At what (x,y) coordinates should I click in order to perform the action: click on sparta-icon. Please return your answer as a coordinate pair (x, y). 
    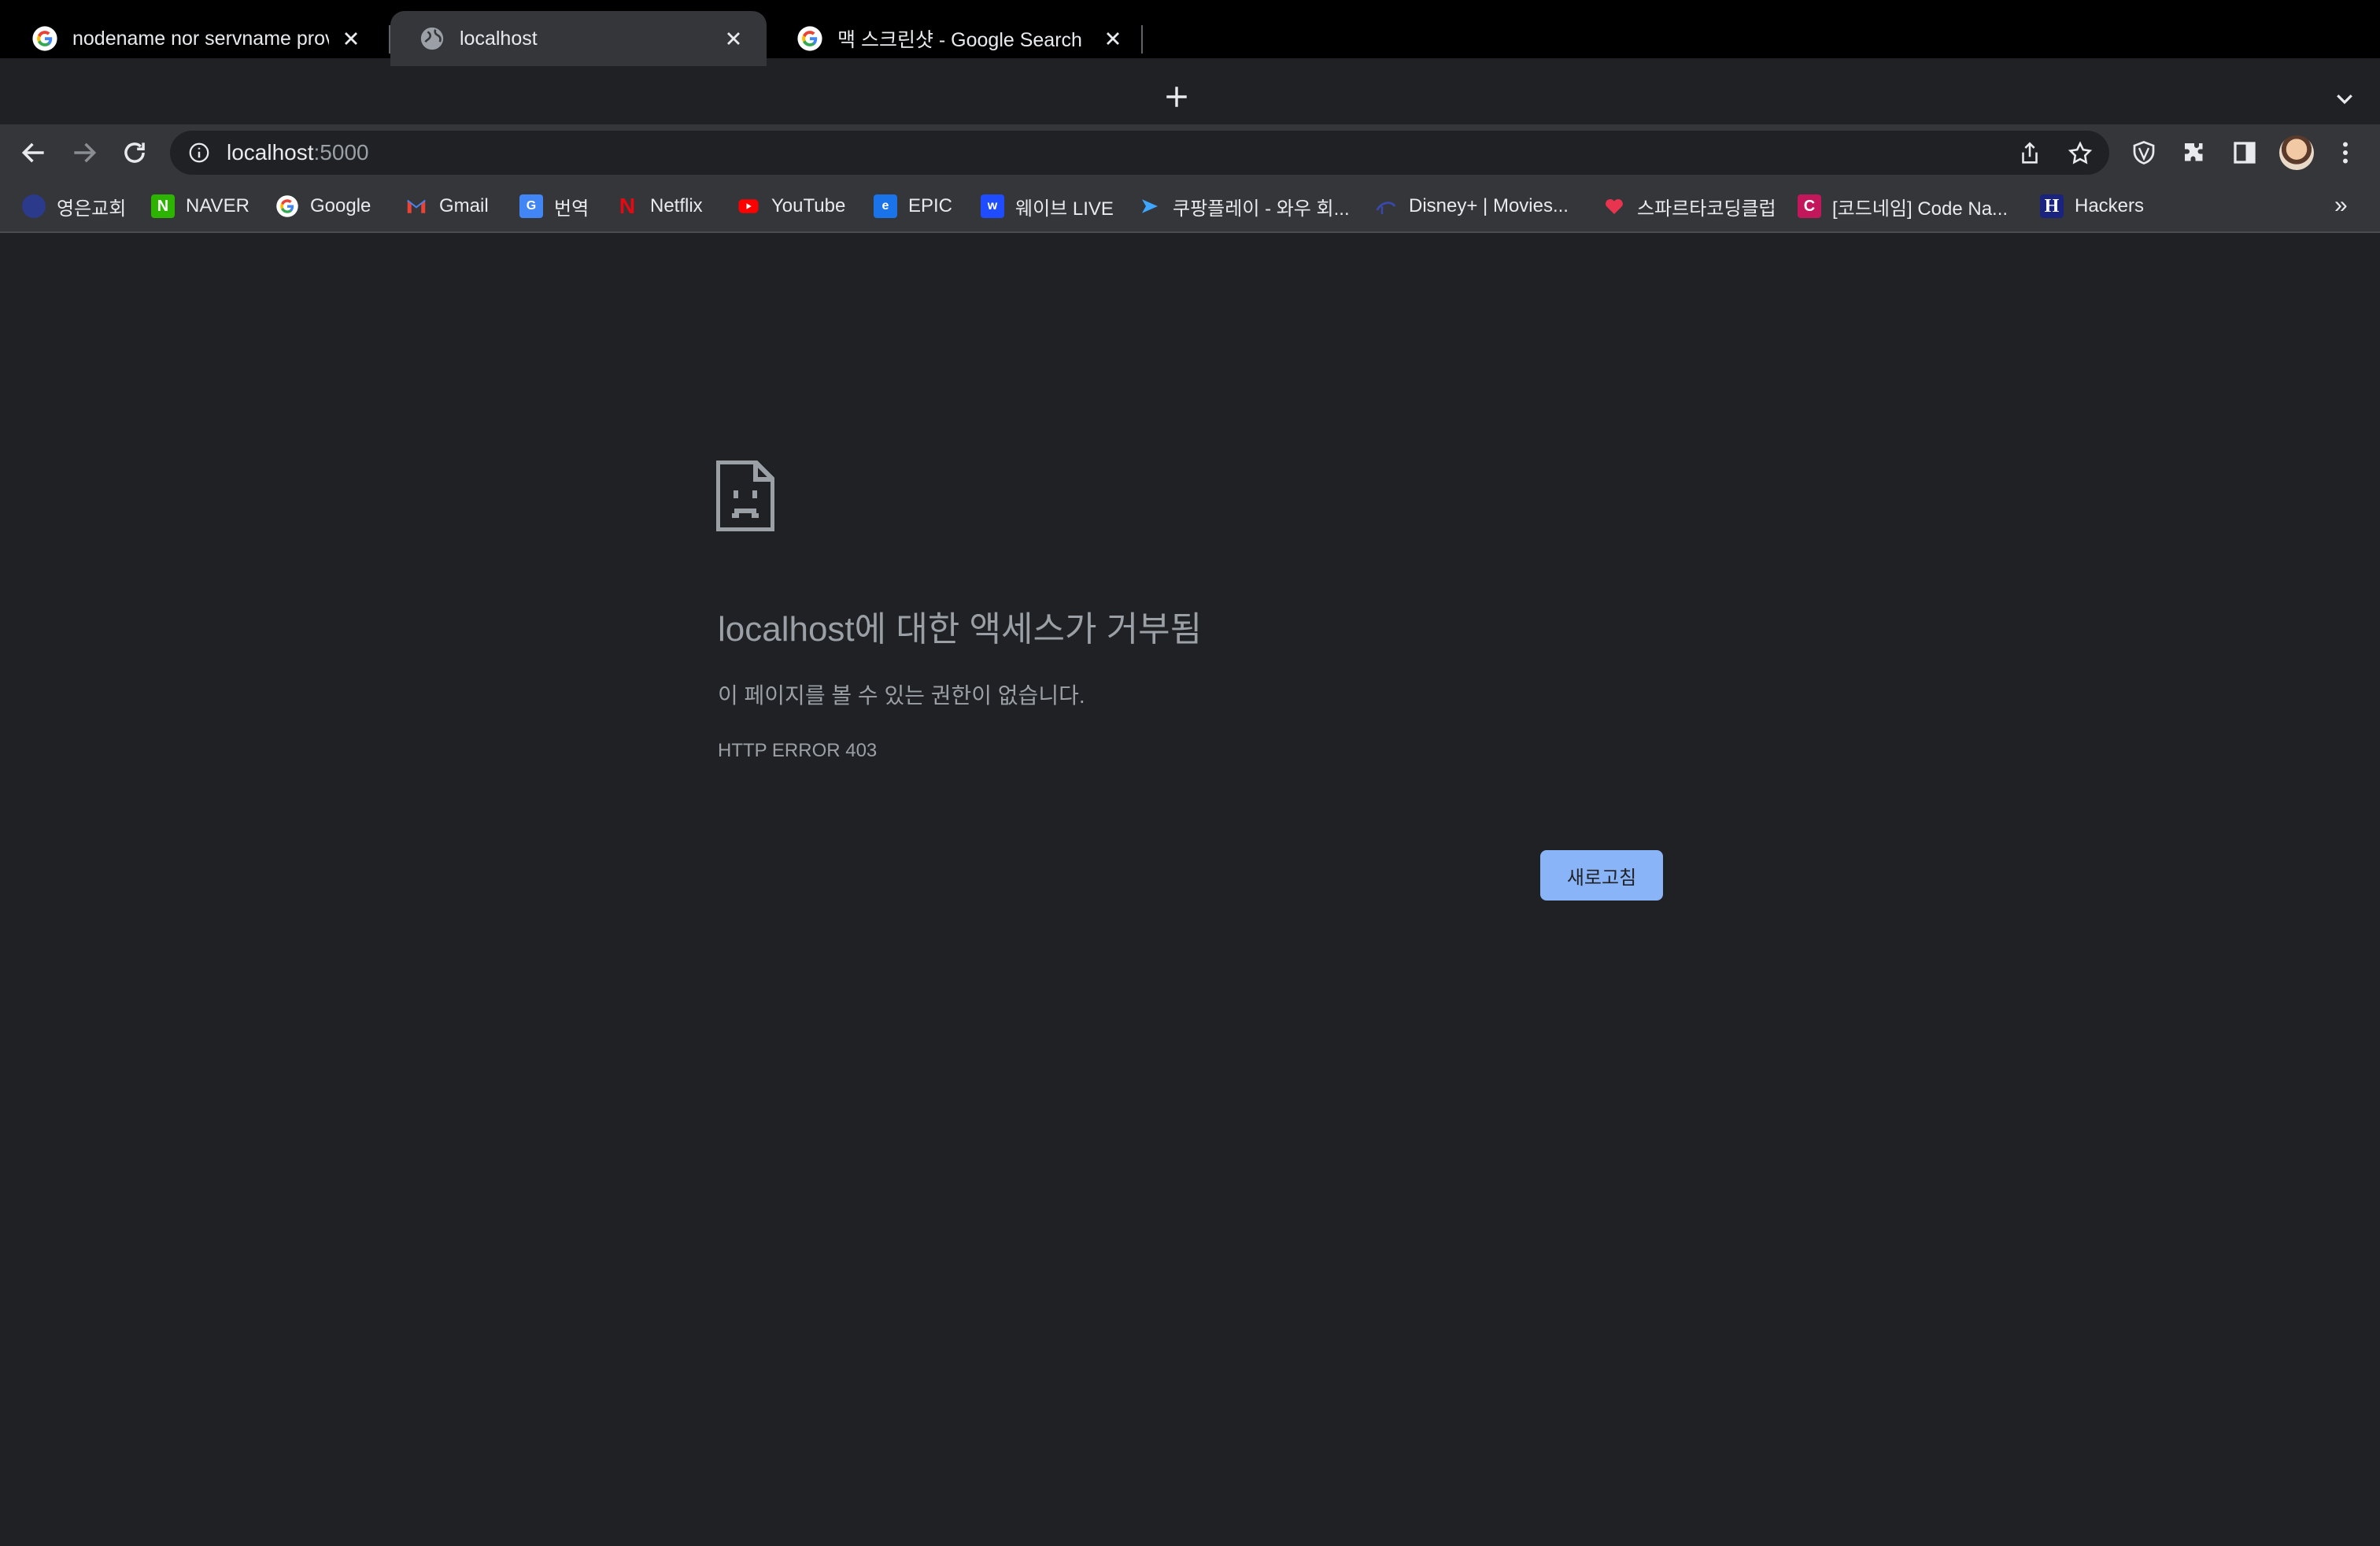
    Looking at the image, I should click on (1614, 206).